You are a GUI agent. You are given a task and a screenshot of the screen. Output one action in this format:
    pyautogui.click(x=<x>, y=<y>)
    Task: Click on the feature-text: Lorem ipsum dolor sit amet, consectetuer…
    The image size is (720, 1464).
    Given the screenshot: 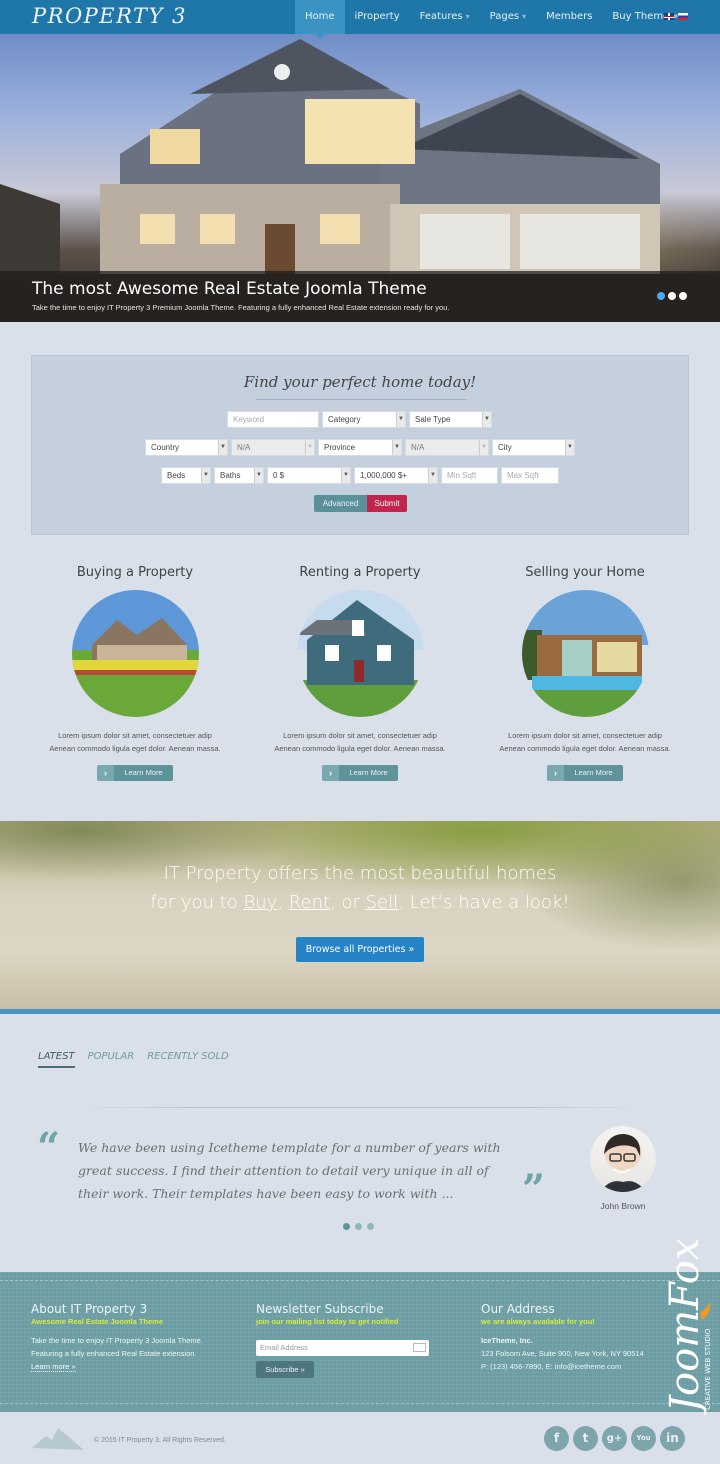 What is the action you would take?
    pyautogui.click(x=135, y=742)
    